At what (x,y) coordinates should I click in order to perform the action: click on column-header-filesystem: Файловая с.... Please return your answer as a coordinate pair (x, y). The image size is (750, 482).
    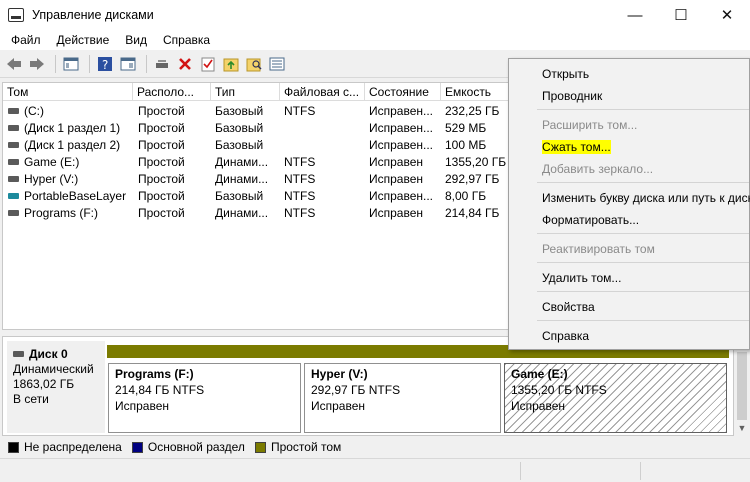
    Looking at the image, I should click on (322, 92).